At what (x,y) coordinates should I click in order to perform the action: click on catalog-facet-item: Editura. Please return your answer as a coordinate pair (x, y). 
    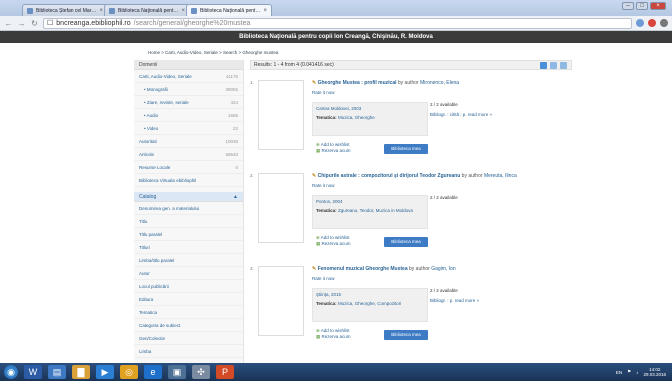
    Looking at the image, I should click on (188, 299).